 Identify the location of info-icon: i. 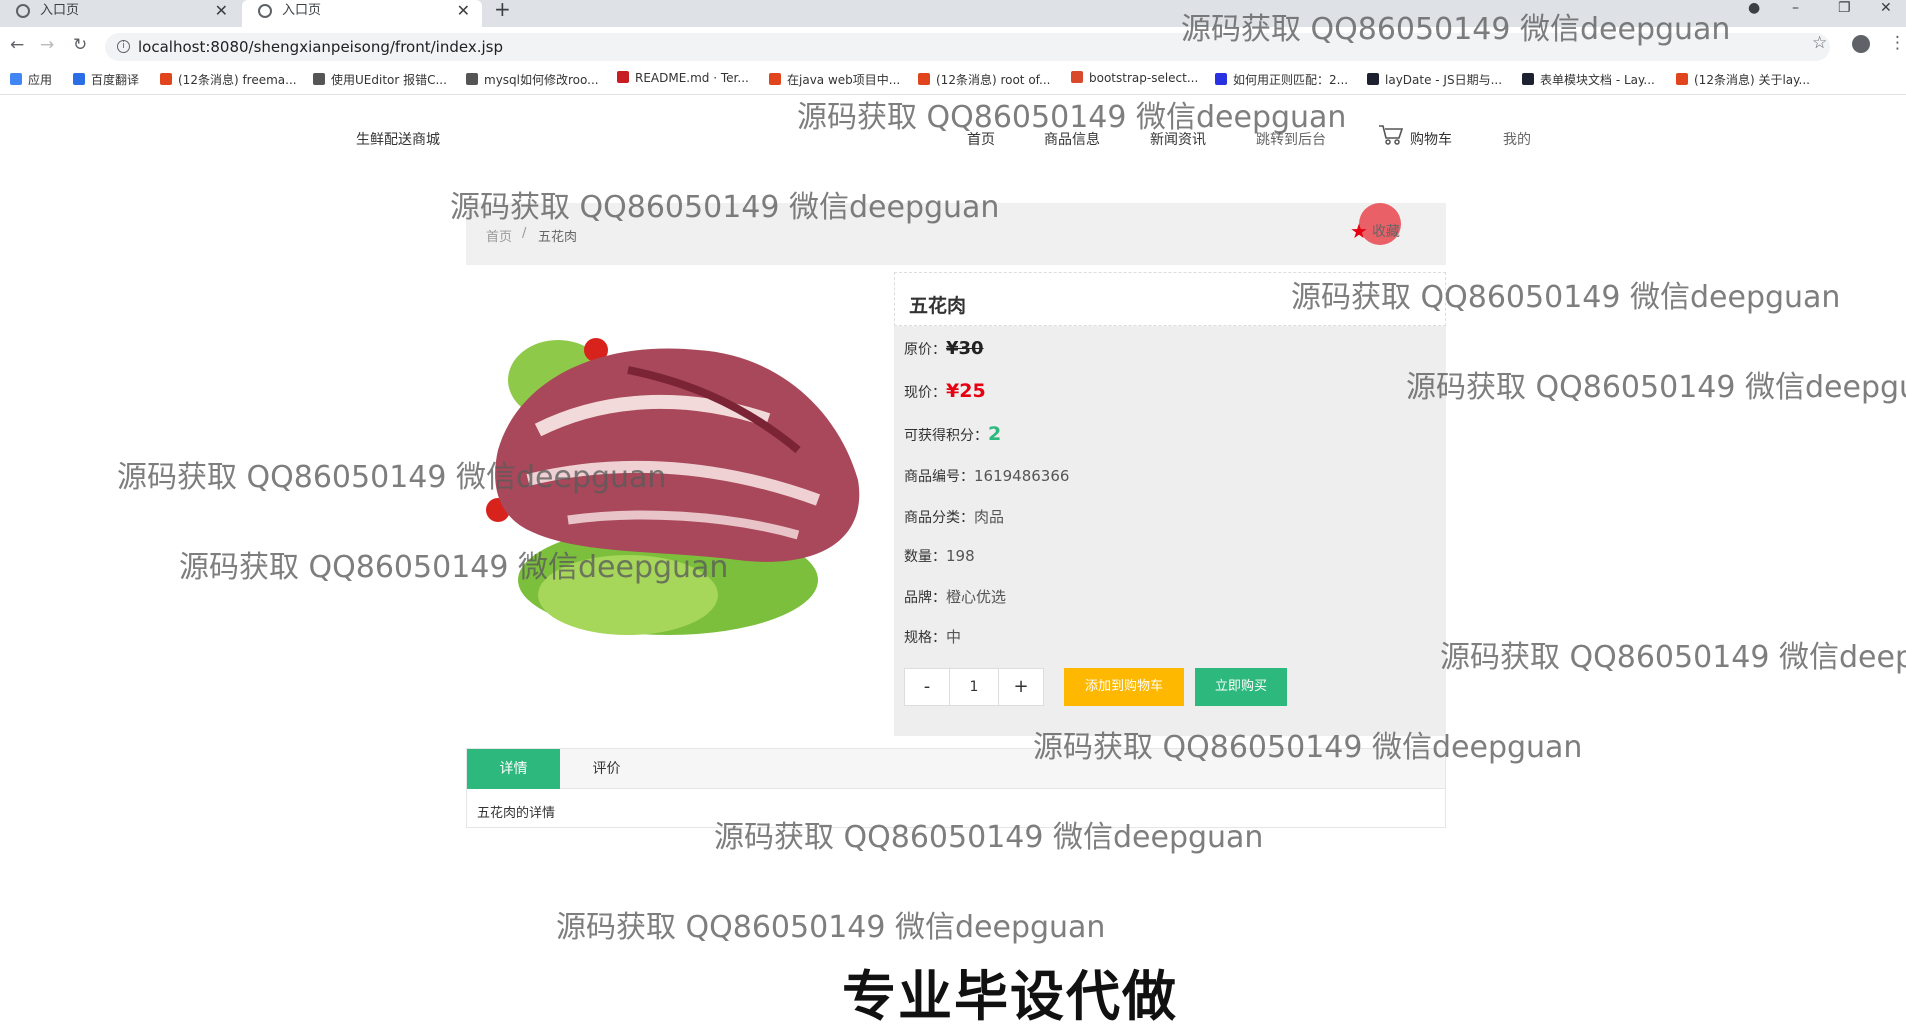
(123, 46).